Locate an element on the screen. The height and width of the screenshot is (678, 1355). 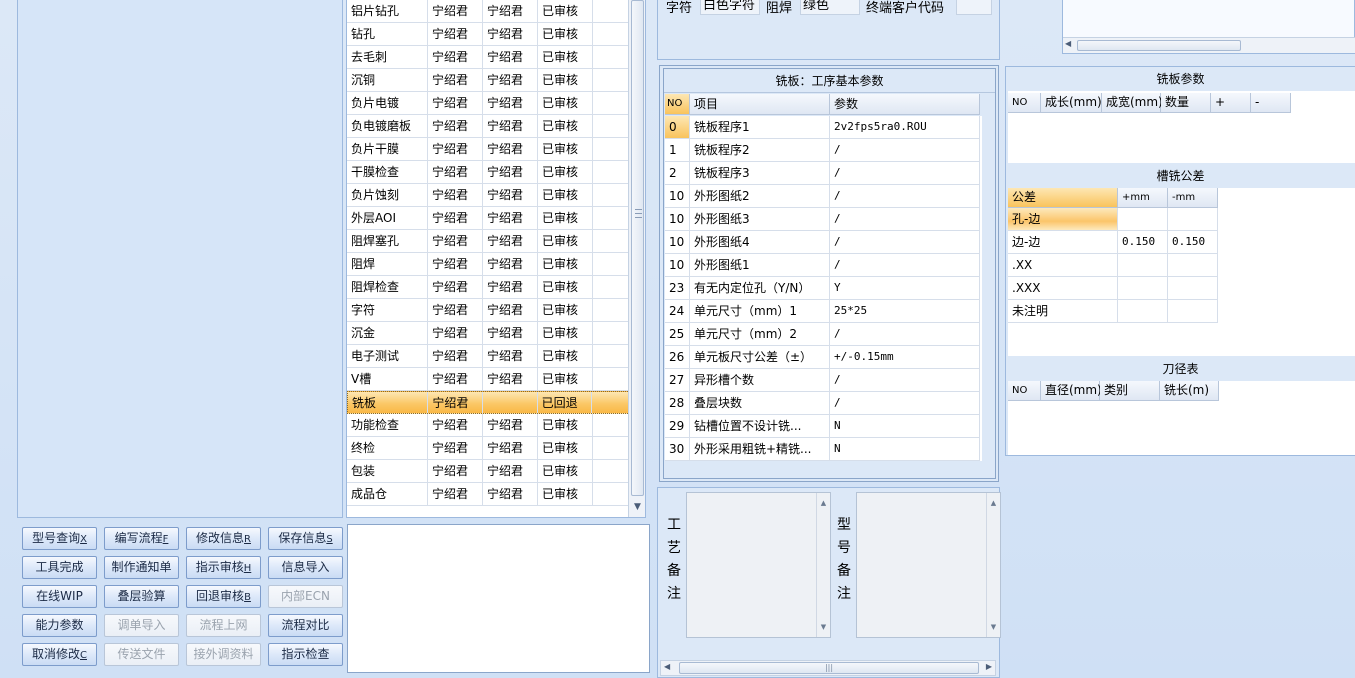
notes-textarea is located at coordinates (498, 598).